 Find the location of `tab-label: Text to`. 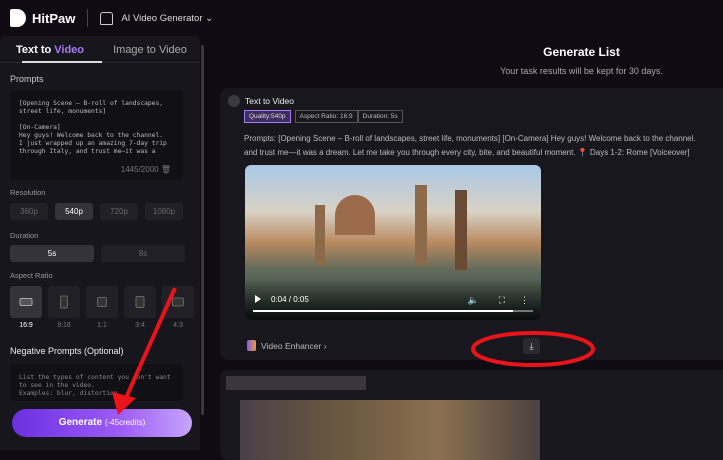

tab-label: Text to is located at coordinates (35, 50).